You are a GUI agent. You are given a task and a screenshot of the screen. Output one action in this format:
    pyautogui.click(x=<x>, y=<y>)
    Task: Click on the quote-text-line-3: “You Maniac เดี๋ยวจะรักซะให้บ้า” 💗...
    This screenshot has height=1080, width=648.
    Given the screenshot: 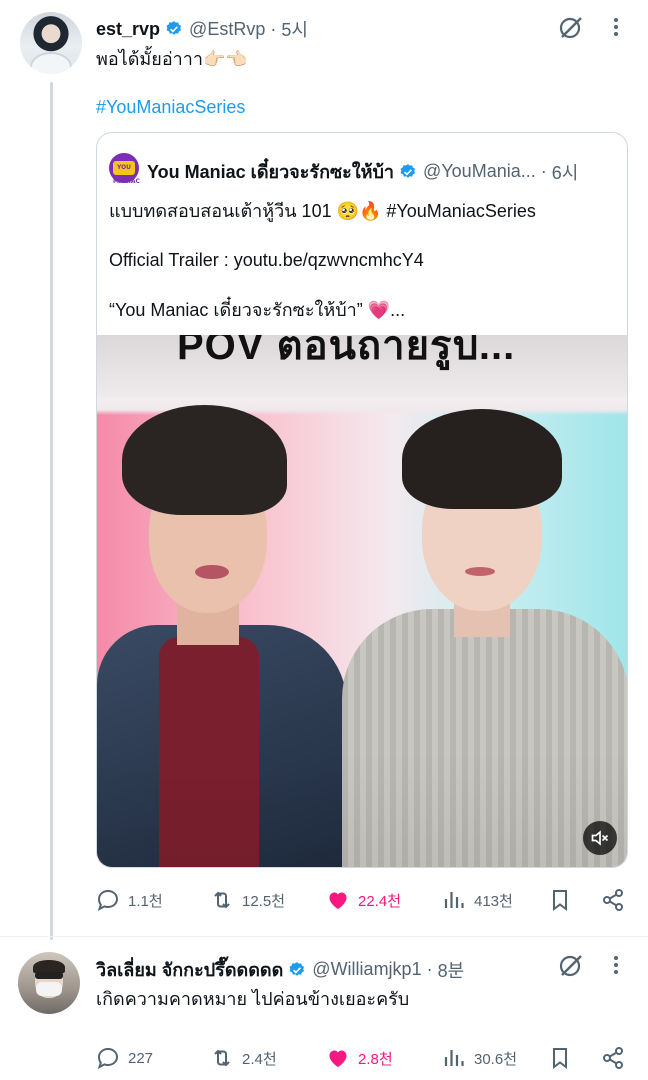 What is the action you would take?
    pyautogui.click(x=257, y=310)
    